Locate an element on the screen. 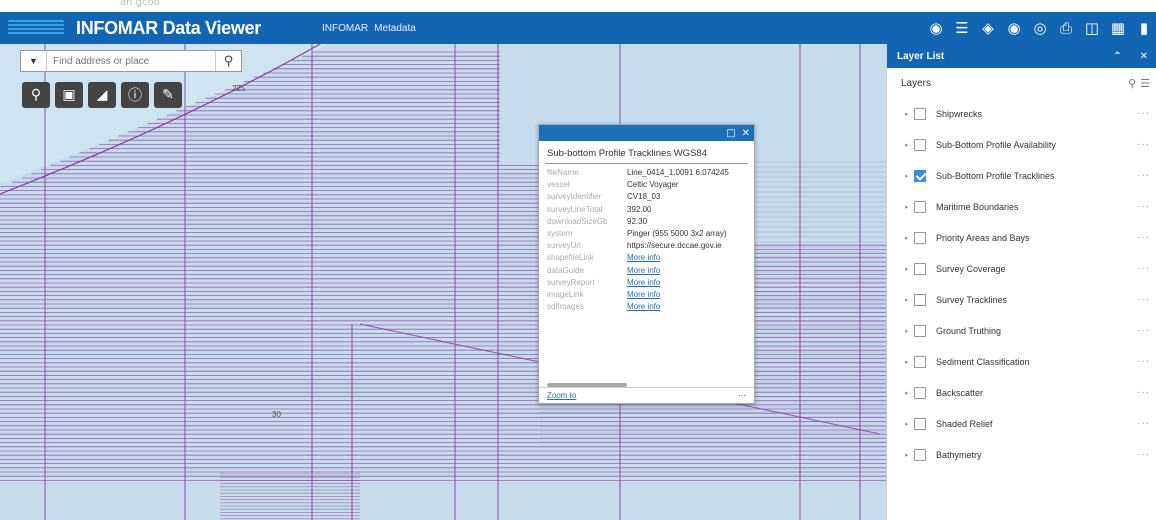 The height and width of the screenshot is (520, 1156). save-icon: ◫ is located at coordinates (1092, 28).